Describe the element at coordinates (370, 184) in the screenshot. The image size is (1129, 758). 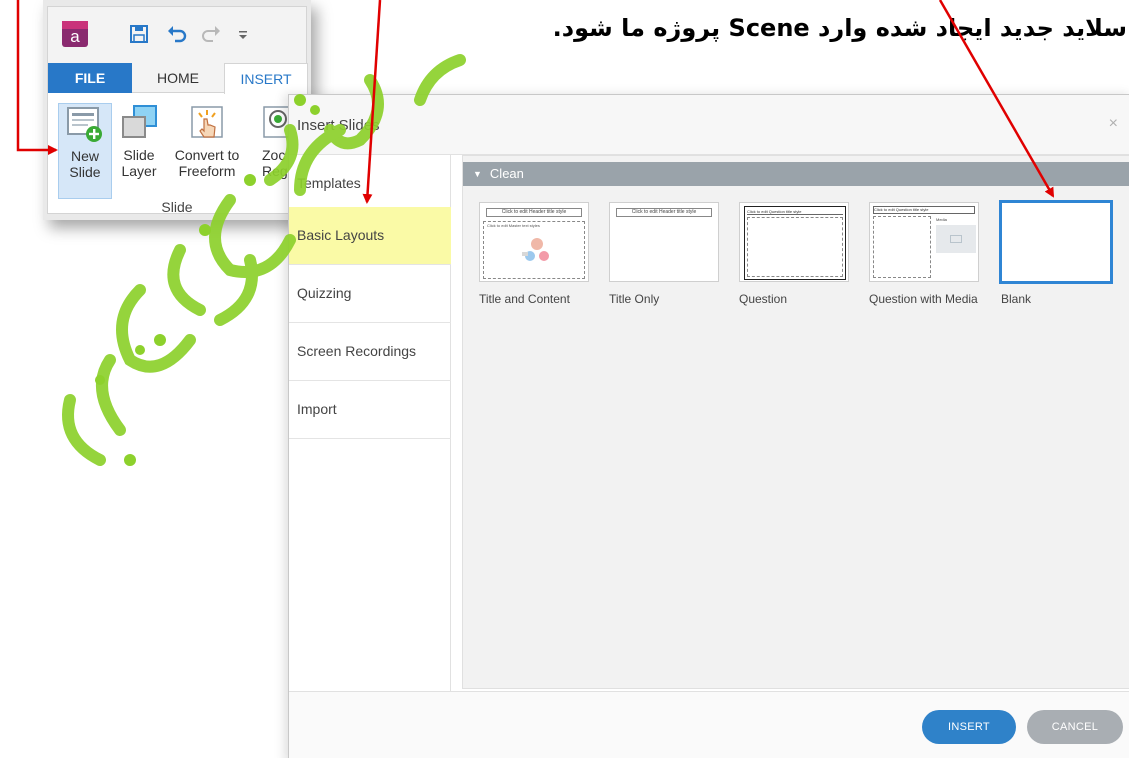
I see `sidebar-item-templates: Templates` at that location.